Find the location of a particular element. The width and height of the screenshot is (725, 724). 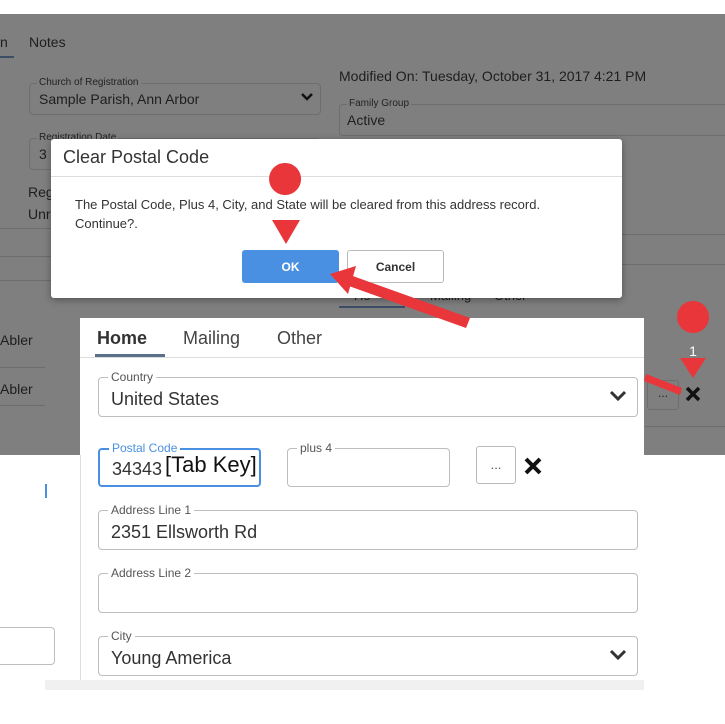

bg-clear-close-icon is located at coordinates (693, 394).